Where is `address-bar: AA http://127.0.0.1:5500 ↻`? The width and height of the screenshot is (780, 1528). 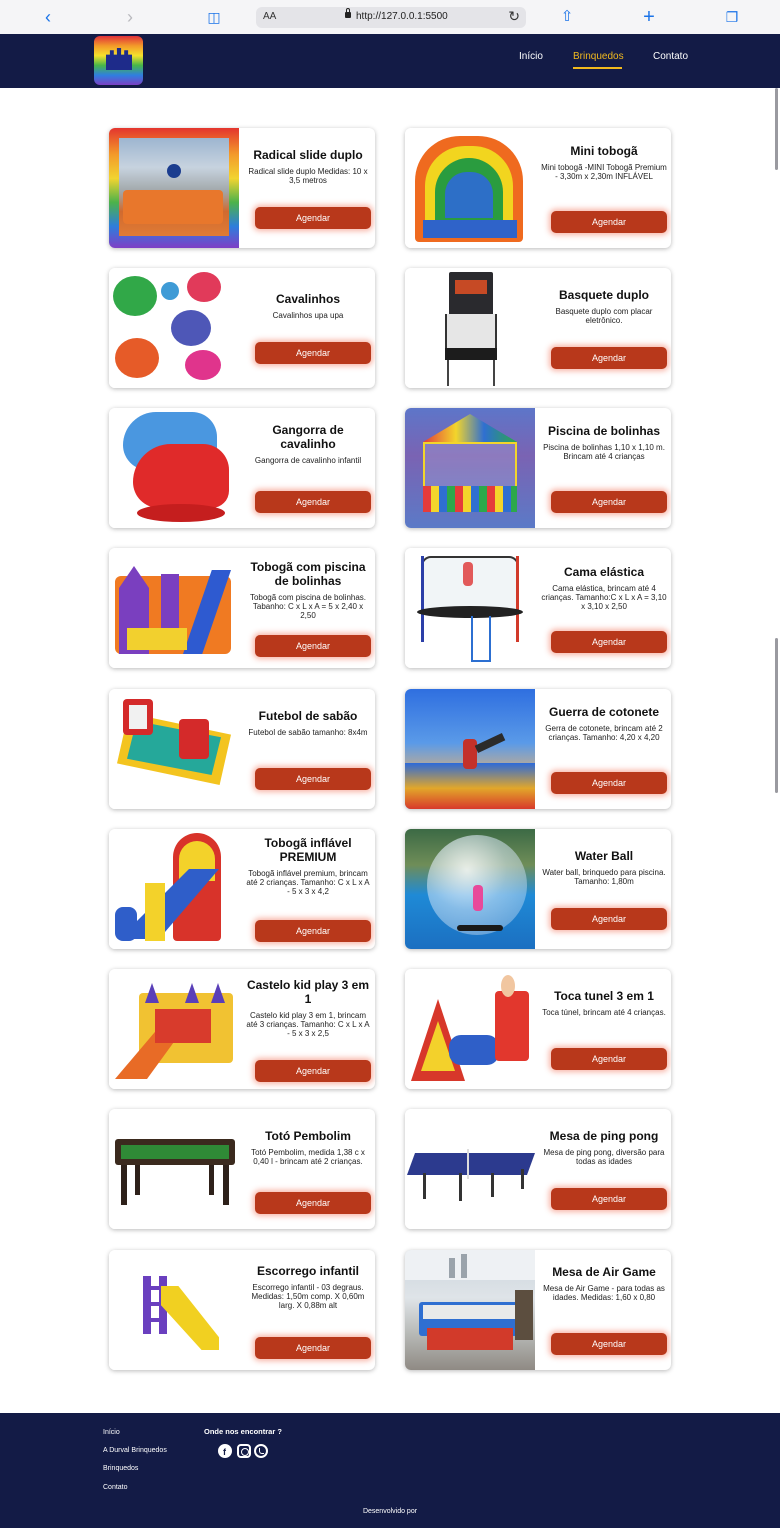 address-bar: AA http://127.0.0.1:5500 ↻ is located at coordinates (391, 17).